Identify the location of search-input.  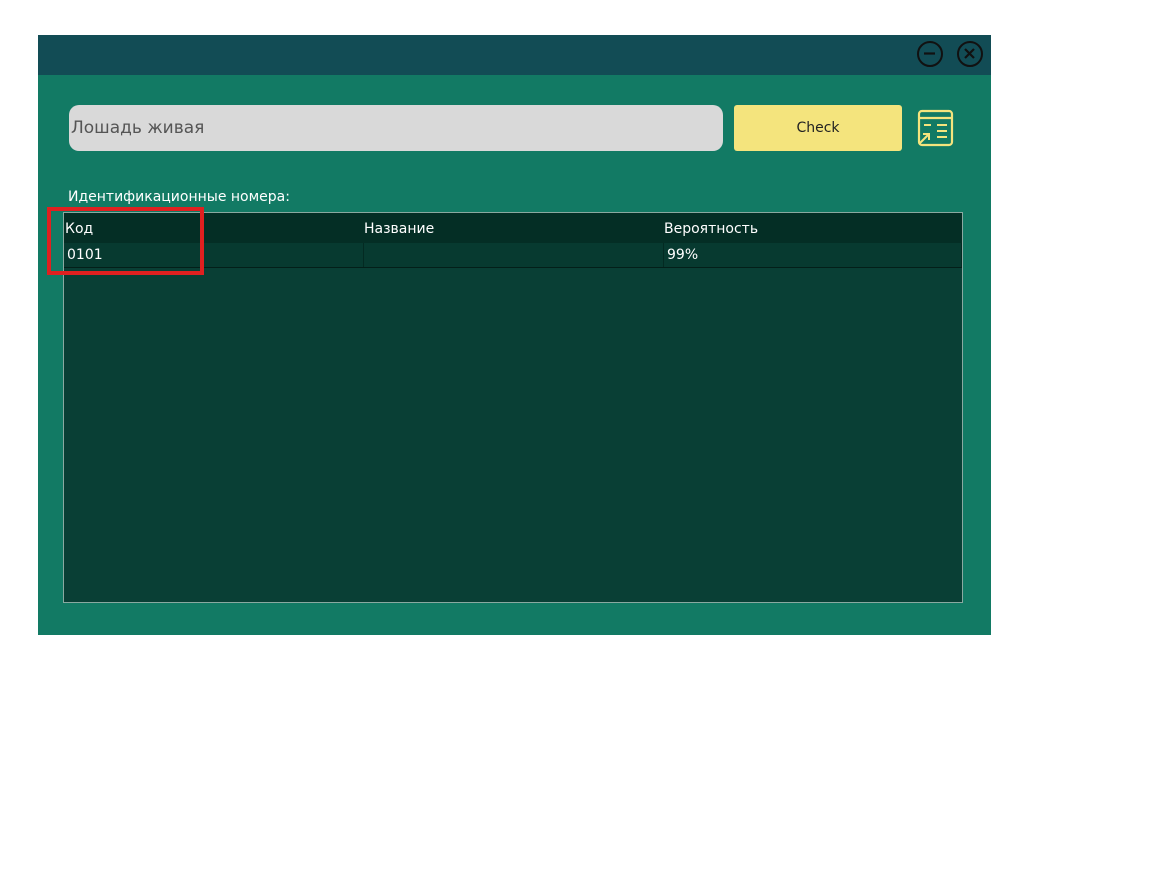
(396, 128).